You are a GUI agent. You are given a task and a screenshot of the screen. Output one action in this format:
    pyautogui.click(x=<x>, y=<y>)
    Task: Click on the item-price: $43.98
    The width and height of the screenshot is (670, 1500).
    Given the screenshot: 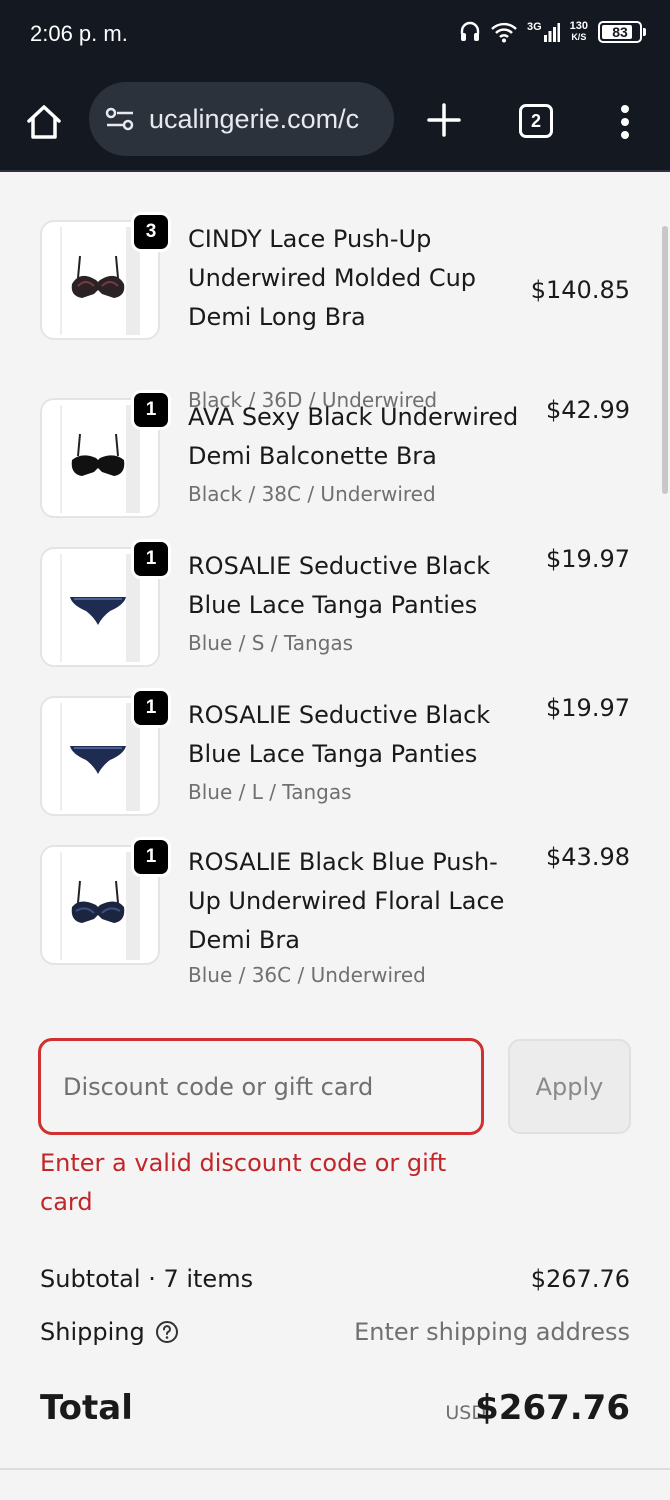 What is the action you would take?
    pyautogui.click(x=588, y=857)
    